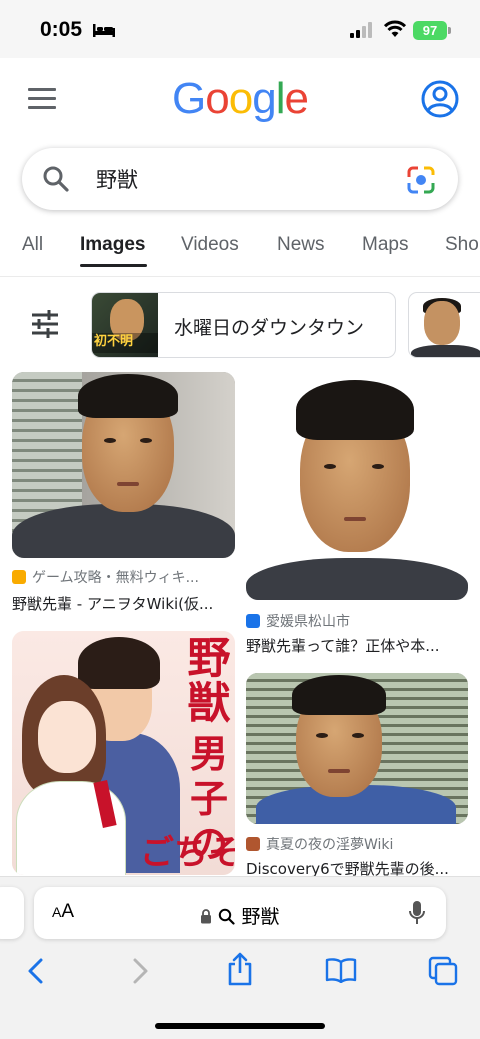 The width and height of the screenshot is (480, 1039). What do you see at coordinates (113, 265) in the screenshot?
I see `active-tab-underline` at bounding box center [113, 265].